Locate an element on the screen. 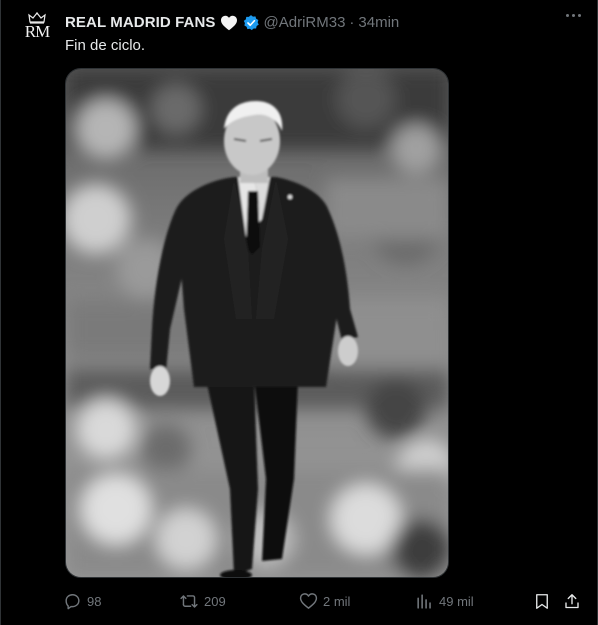 This screenshot has height=625, width=598. repost-count: 209 is located at coordinates (215, 601).